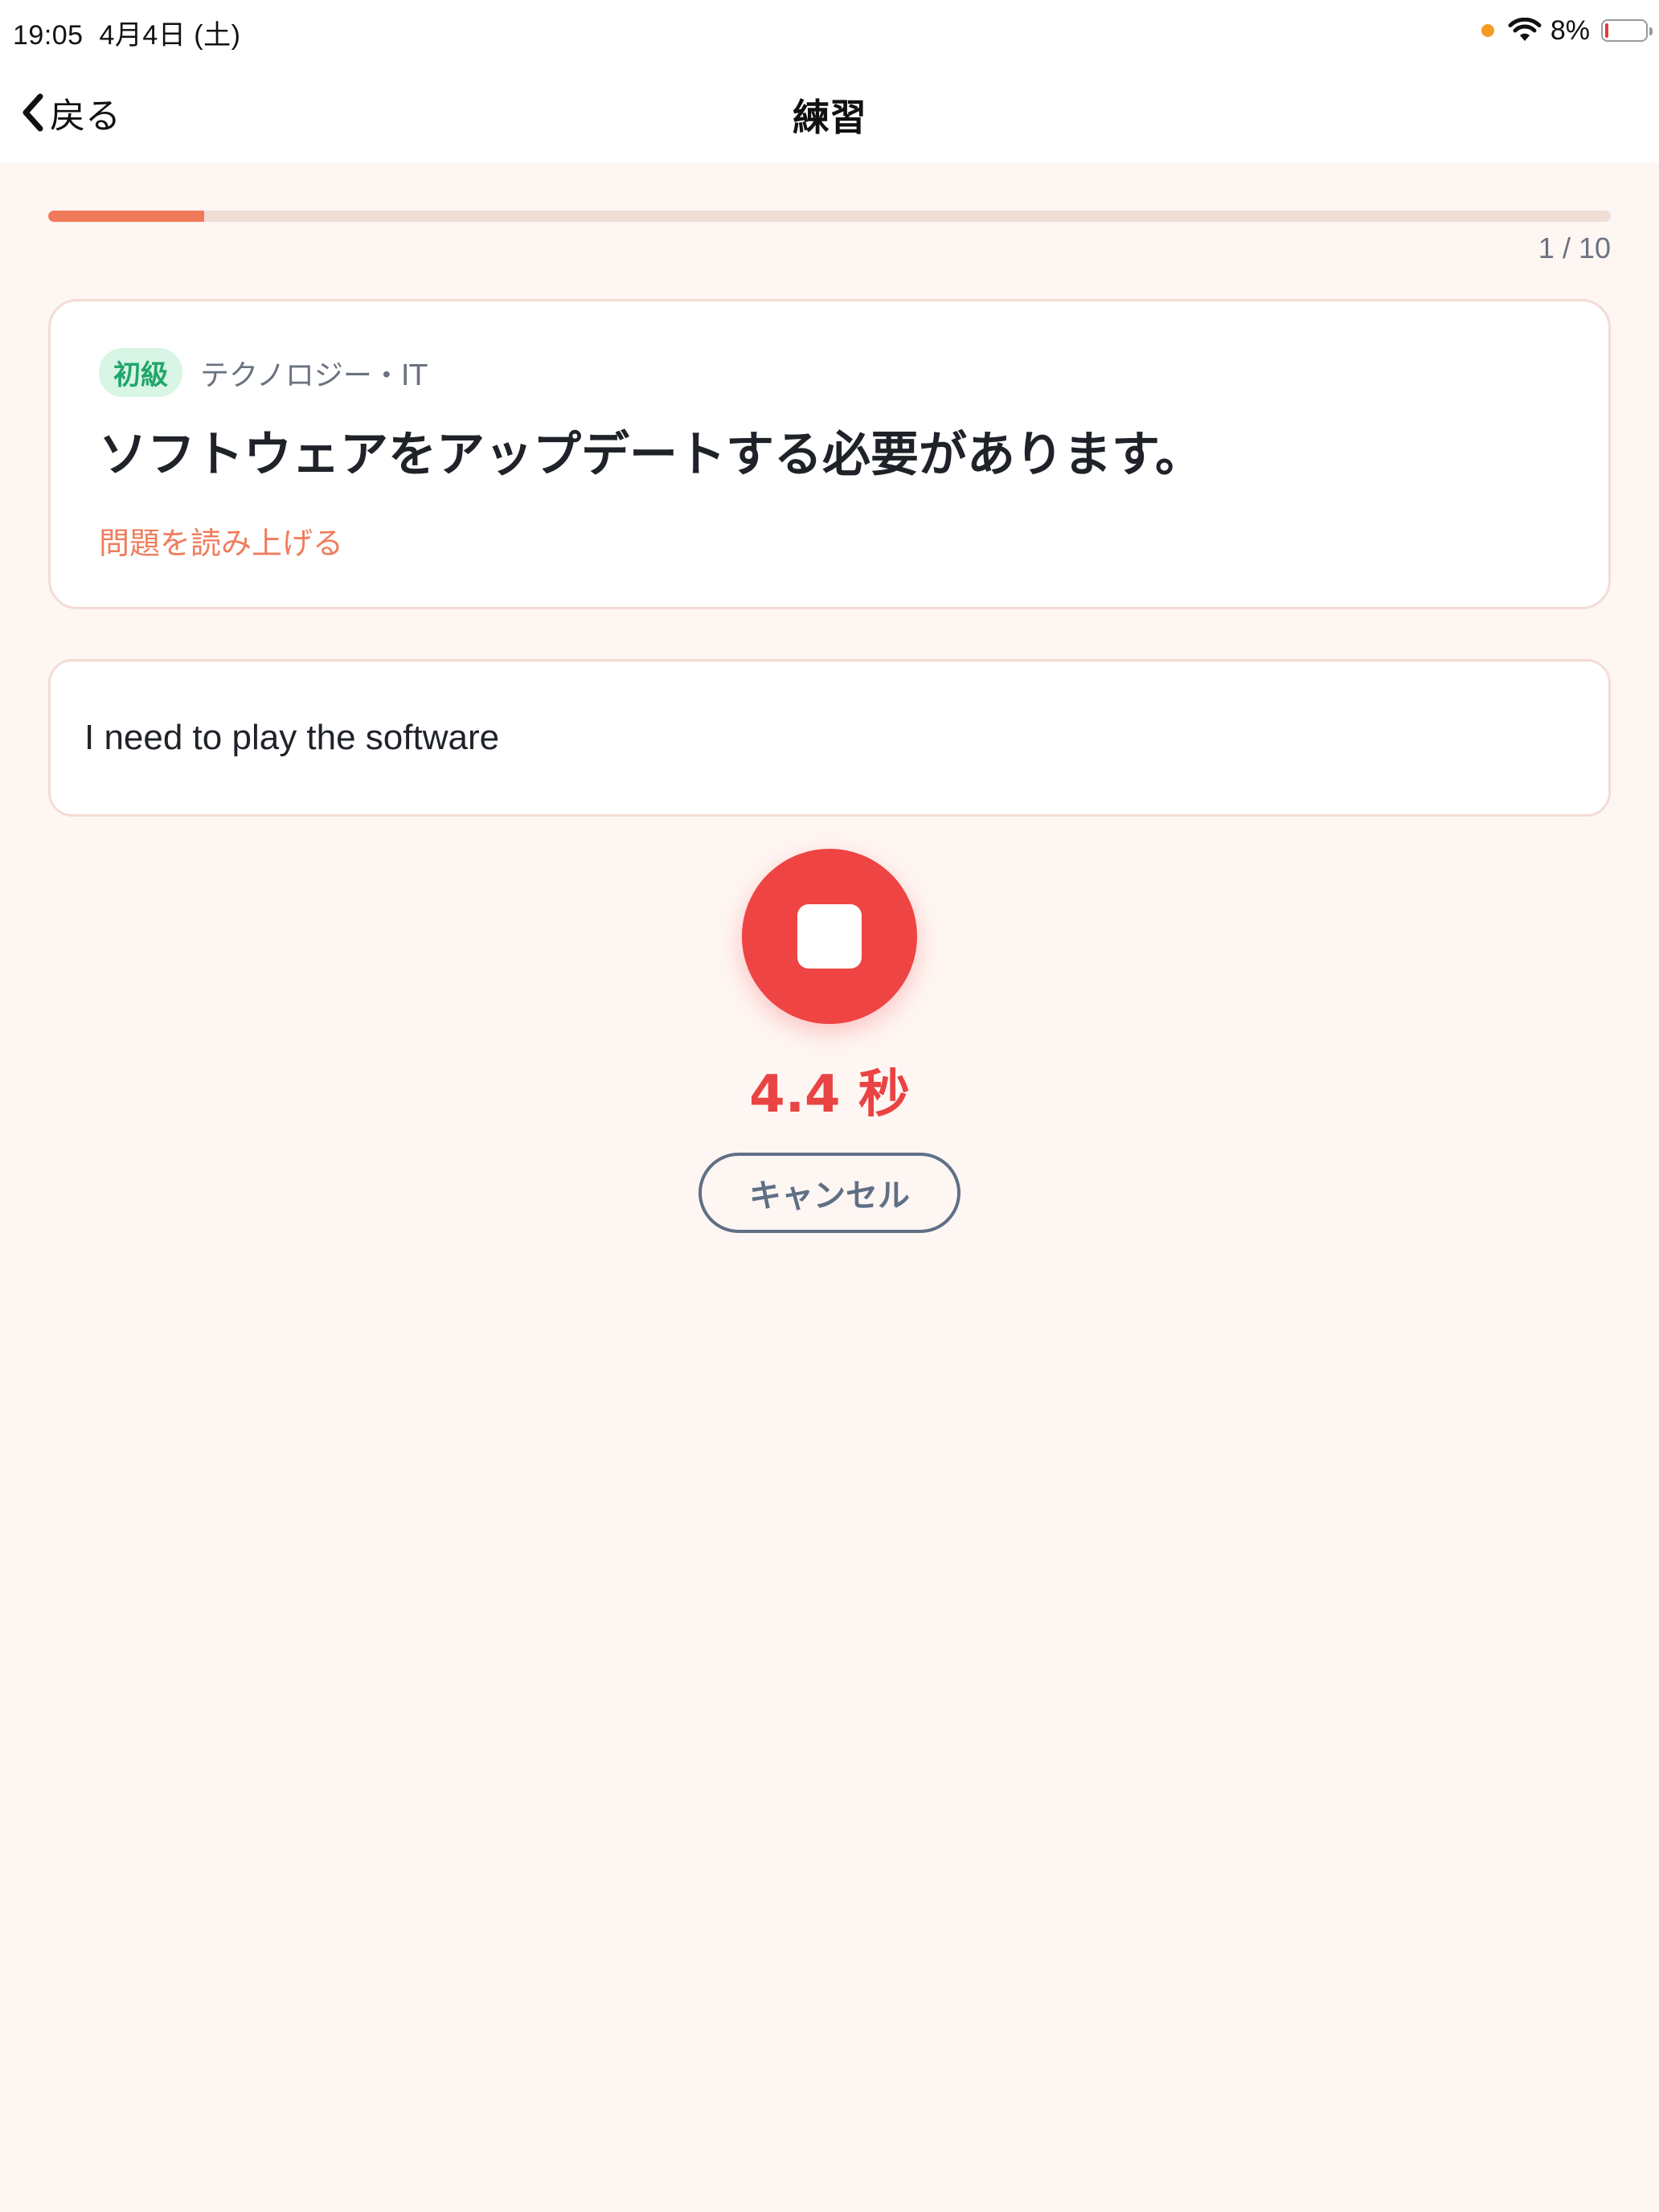 This screenshot has height=2212, width=1659. What do you see at coordinates (829, 1193) in the screenshot?
I see `cancel-button: キャンセル` at bounding box center [829, 1193].